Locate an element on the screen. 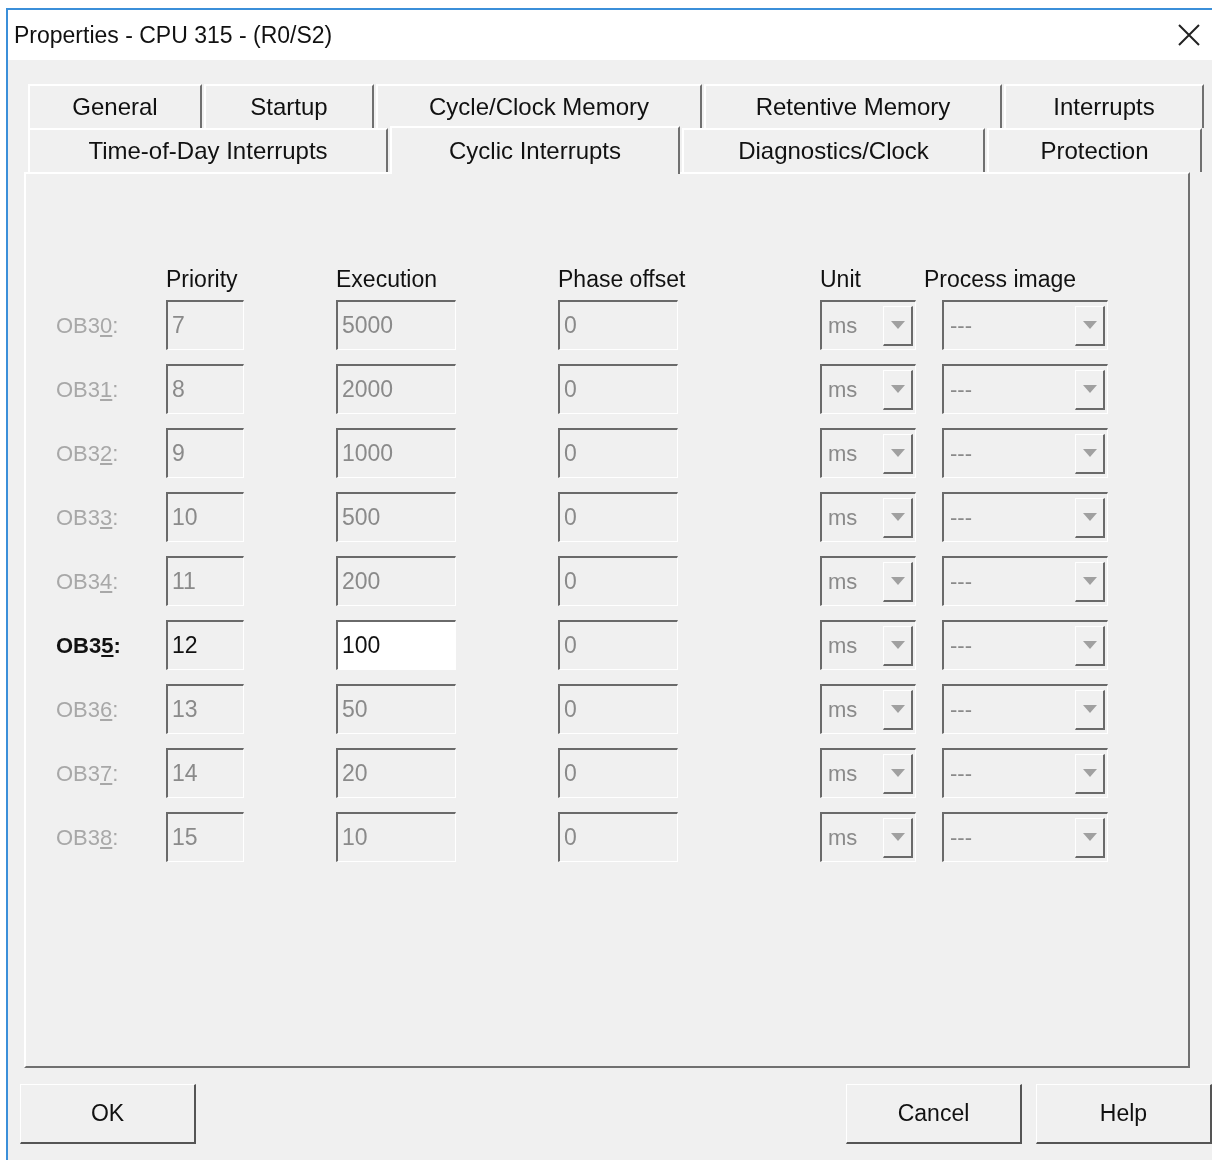  ob-label: OB34: is located at coordinates (88, 581).